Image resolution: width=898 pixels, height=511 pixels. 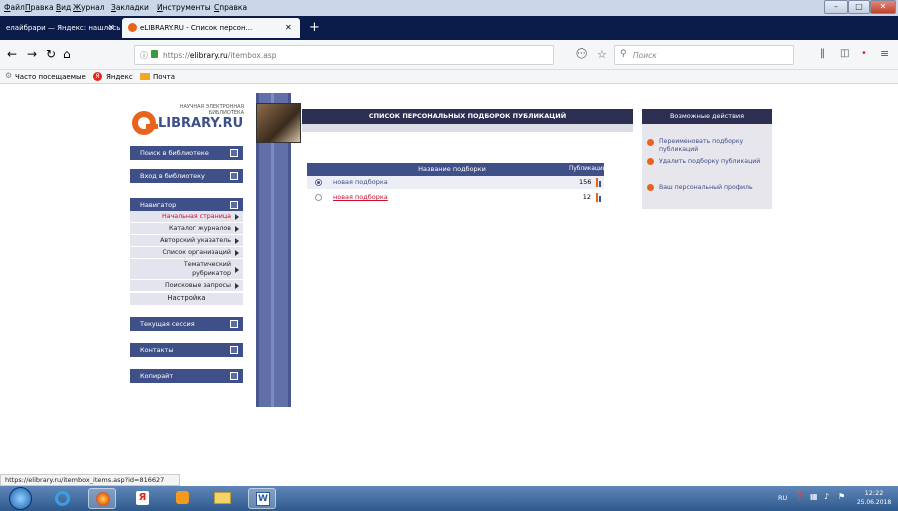 I want to click on search-icon: ⚲, so click(x=623, y=54).